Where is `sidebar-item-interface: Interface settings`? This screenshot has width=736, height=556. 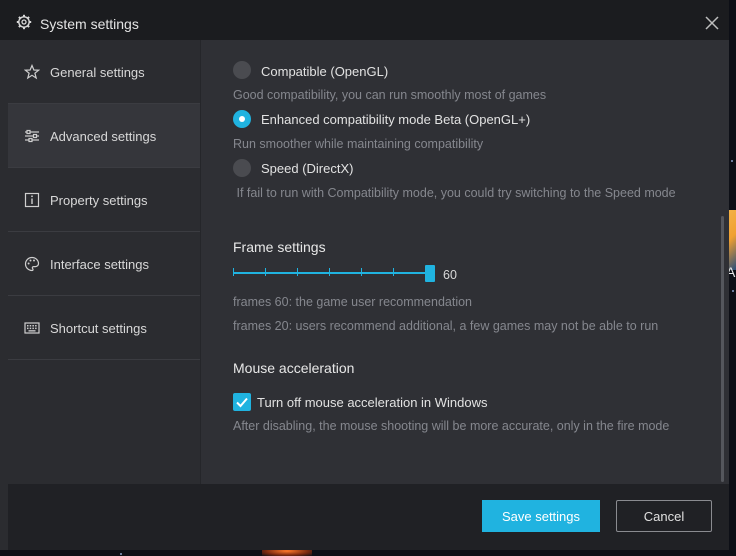 sidebar-item-interface: Interface settings is located at coordinates (104, 264).